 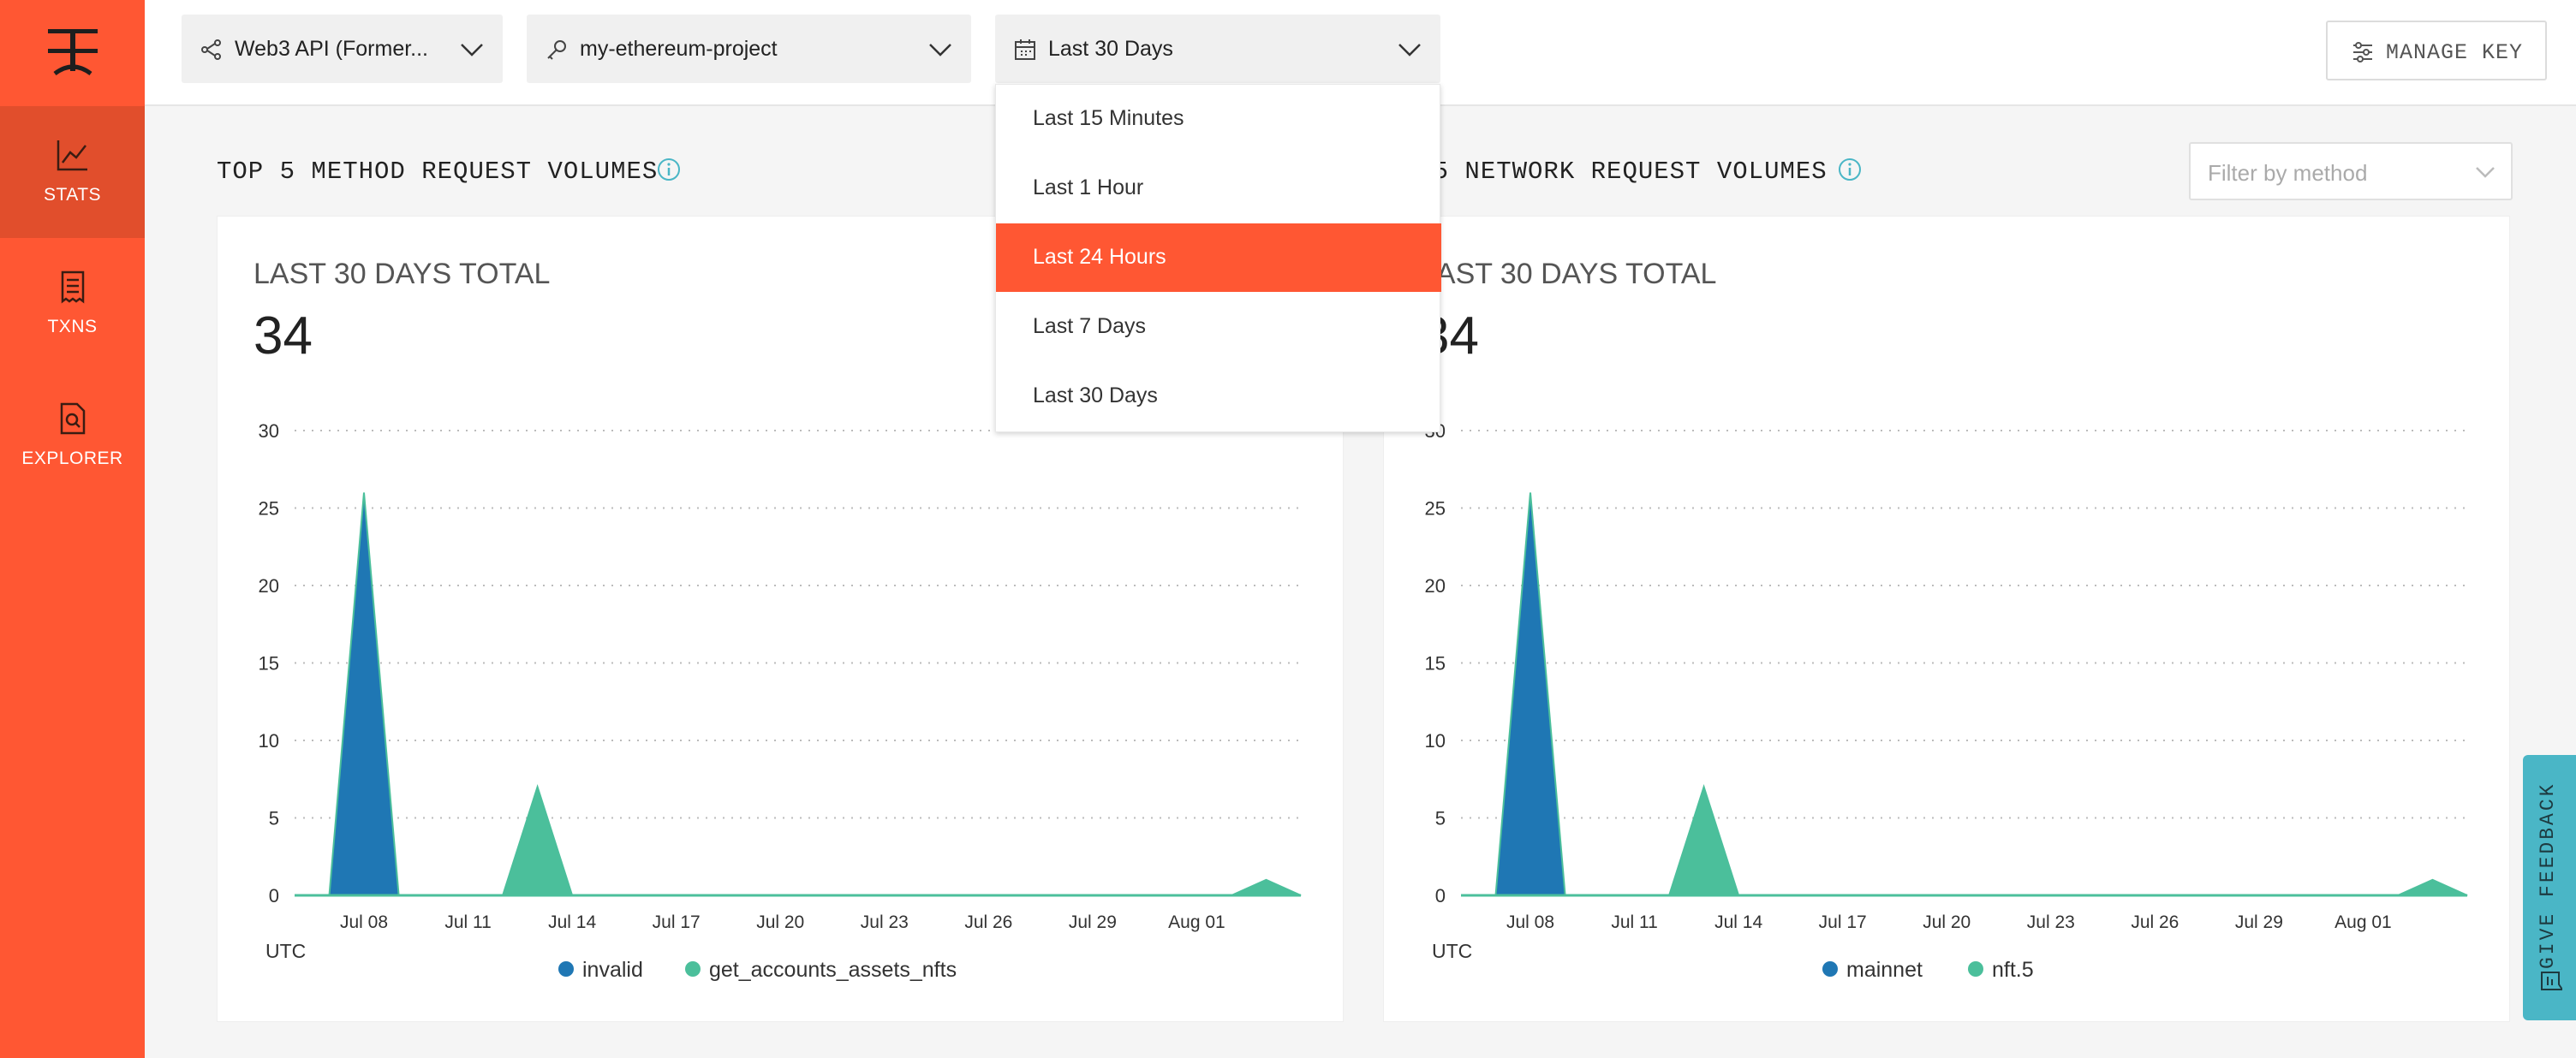 I want to click on time-range-value: Last 30 Days, so click(x=1110, y=49).